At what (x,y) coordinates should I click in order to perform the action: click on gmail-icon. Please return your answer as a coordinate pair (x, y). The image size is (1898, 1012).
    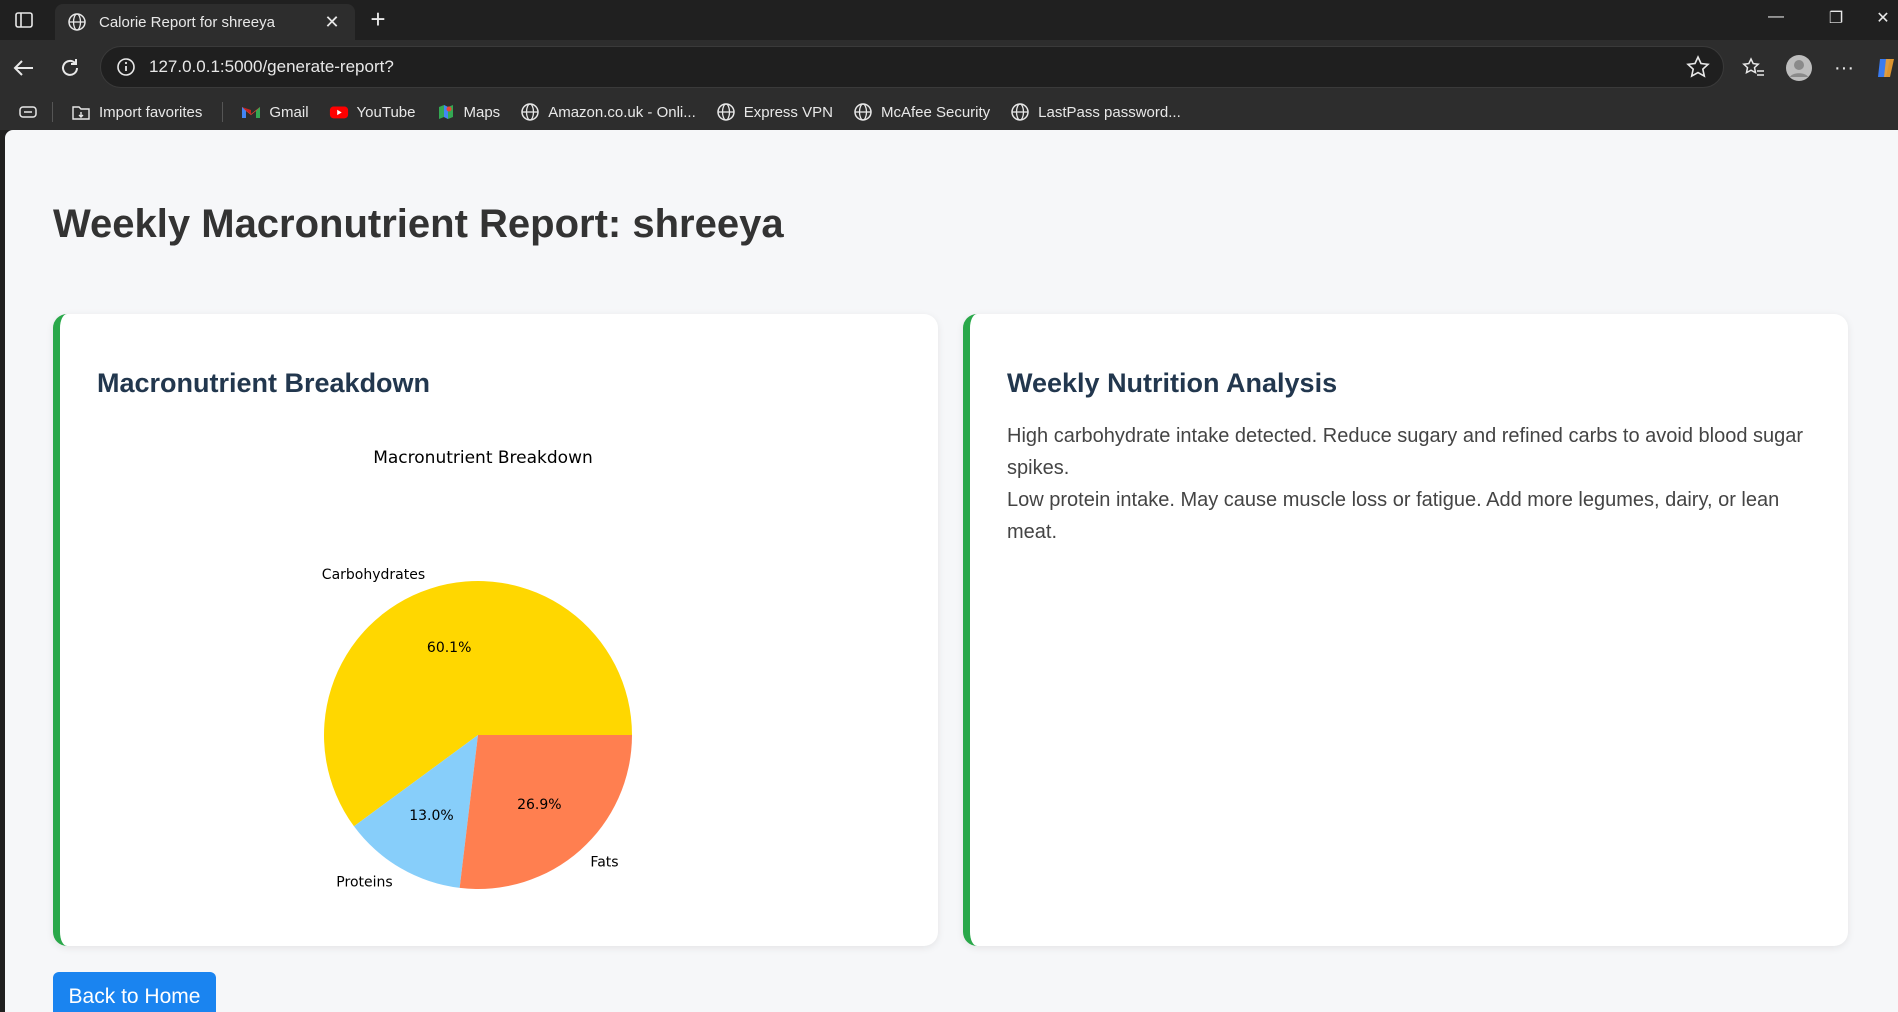
    Looking at the image, I should click on (251, 112).